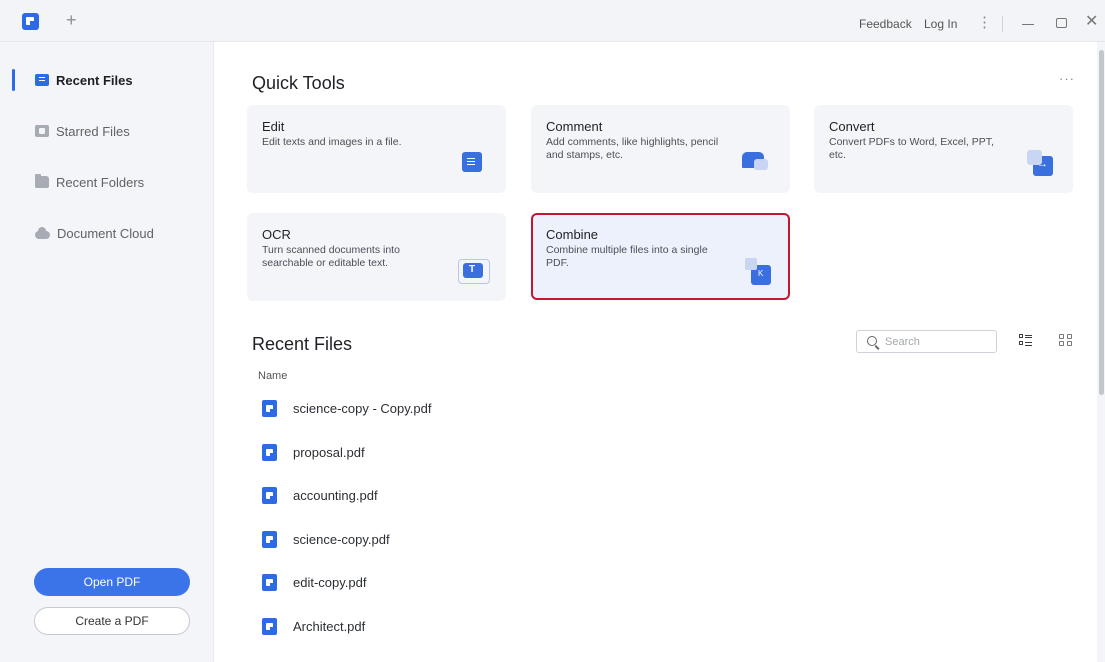  I want to click on file-row: Architect.pdf, so click(313, 626).